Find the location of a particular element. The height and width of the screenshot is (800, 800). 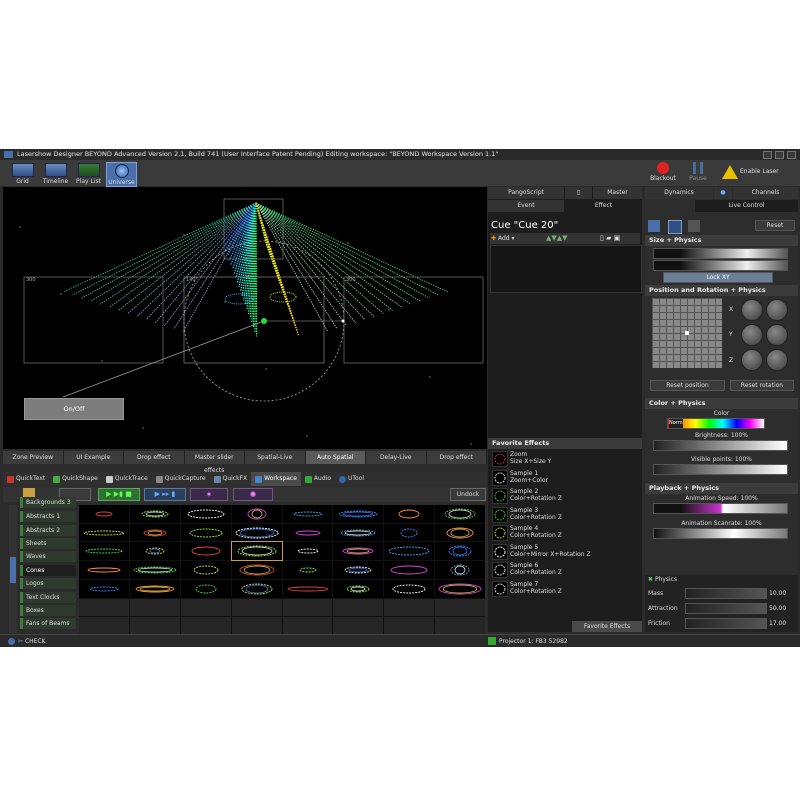

color-slider: Norm is located at coordinates (716, 423).